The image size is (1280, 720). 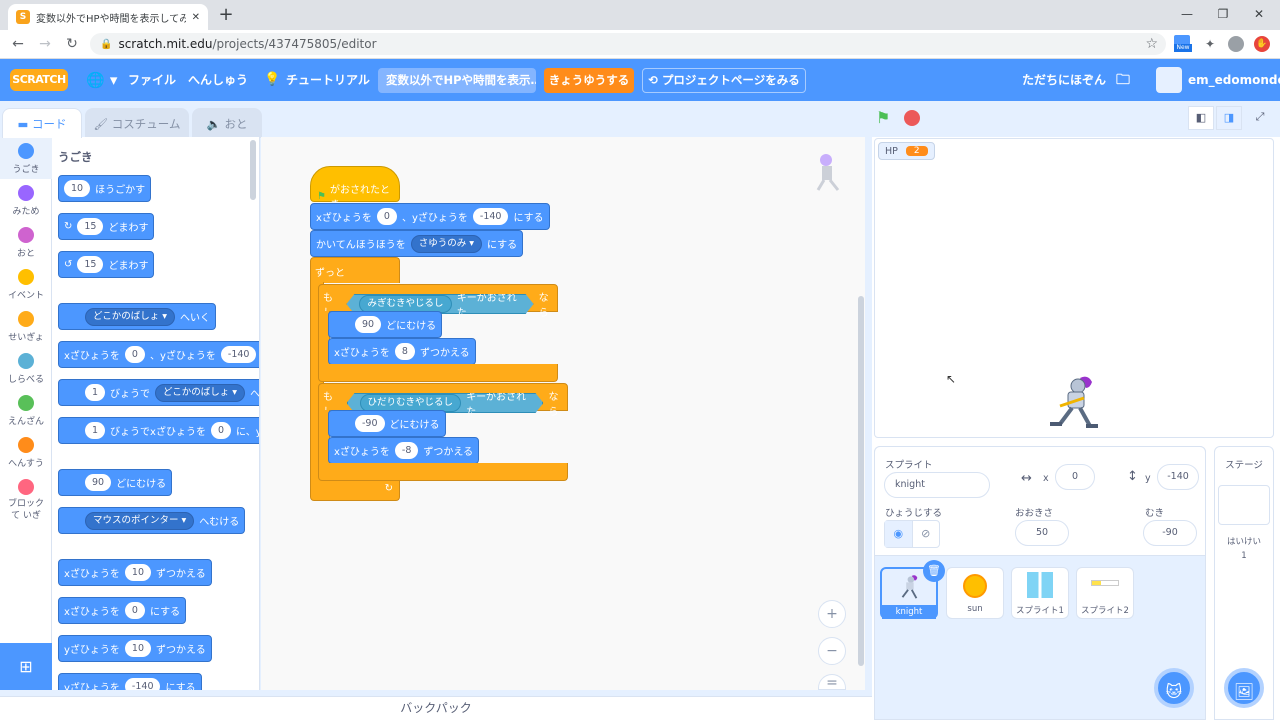 I want to click on bookmark-star-icon: ☆, so click(x=1151, y=44).